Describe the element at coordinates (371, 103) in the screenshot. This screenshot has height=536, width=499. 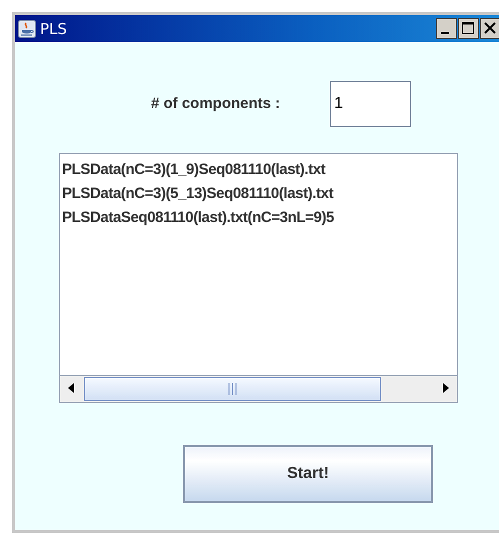
I see `components-field: 1` at that location.